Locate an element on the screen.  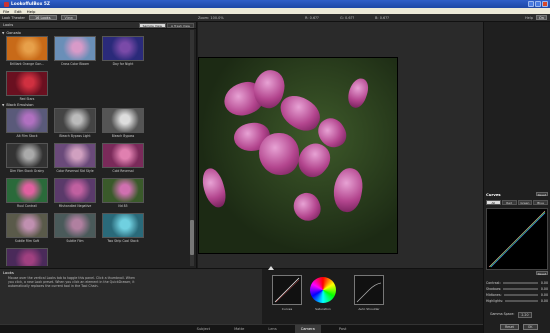
slider-label: Highlights: is located at coordinates (495, 301).